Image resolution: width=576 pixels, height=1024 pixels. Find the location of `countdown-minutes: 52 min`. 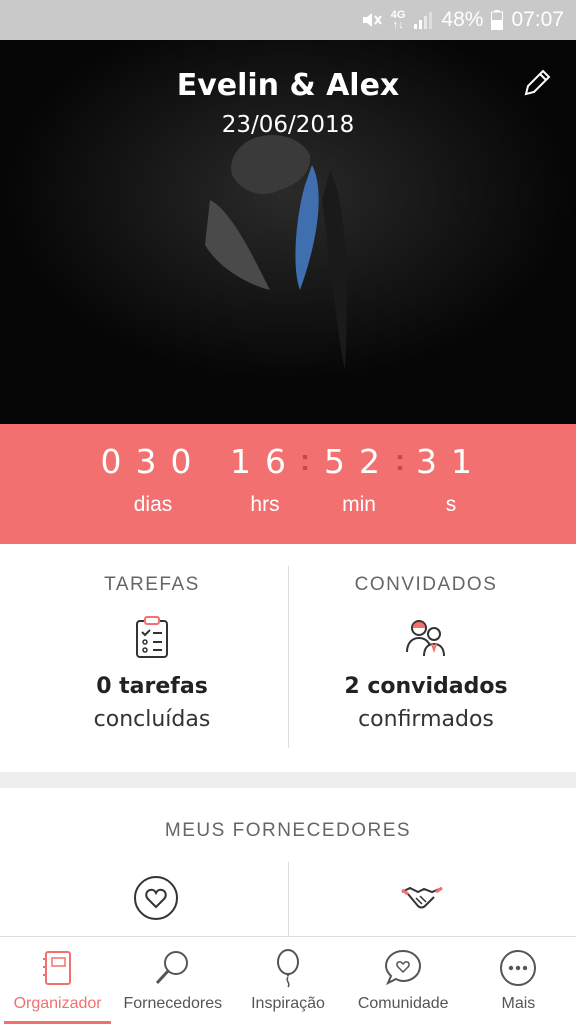

countdown-minutes: 52 min is located at coordinates (359, 479).